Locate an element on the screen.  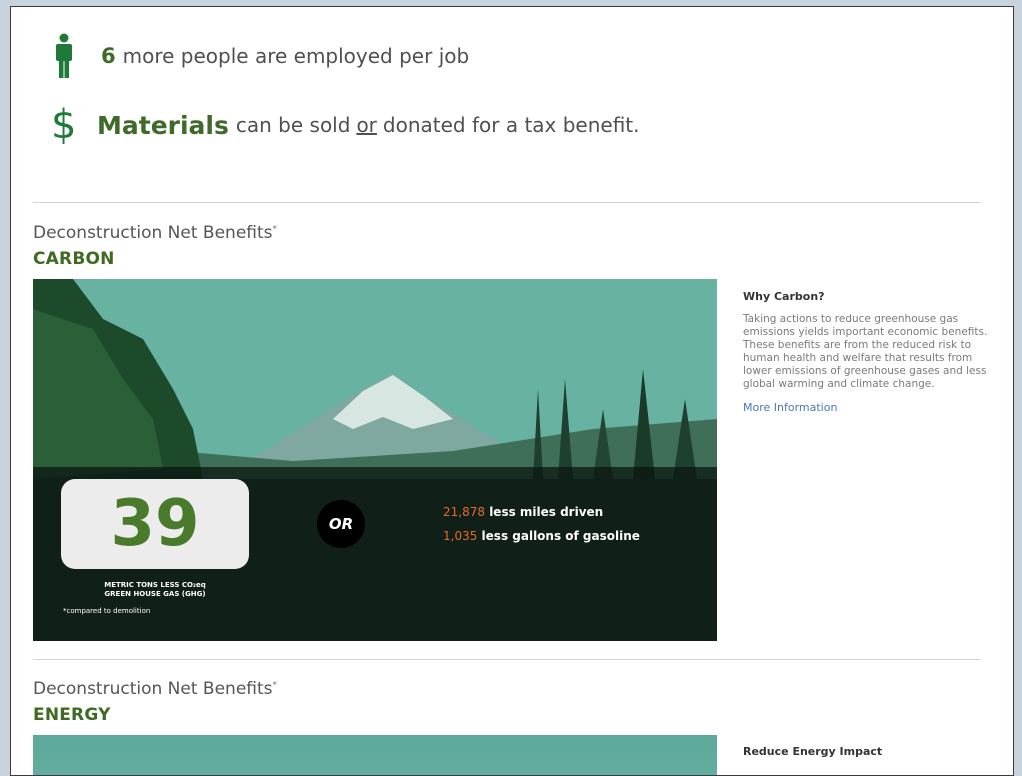
metric-caption-line2: GREEN HOUSE GAS (GHG) is located at coordinates (155, 594).